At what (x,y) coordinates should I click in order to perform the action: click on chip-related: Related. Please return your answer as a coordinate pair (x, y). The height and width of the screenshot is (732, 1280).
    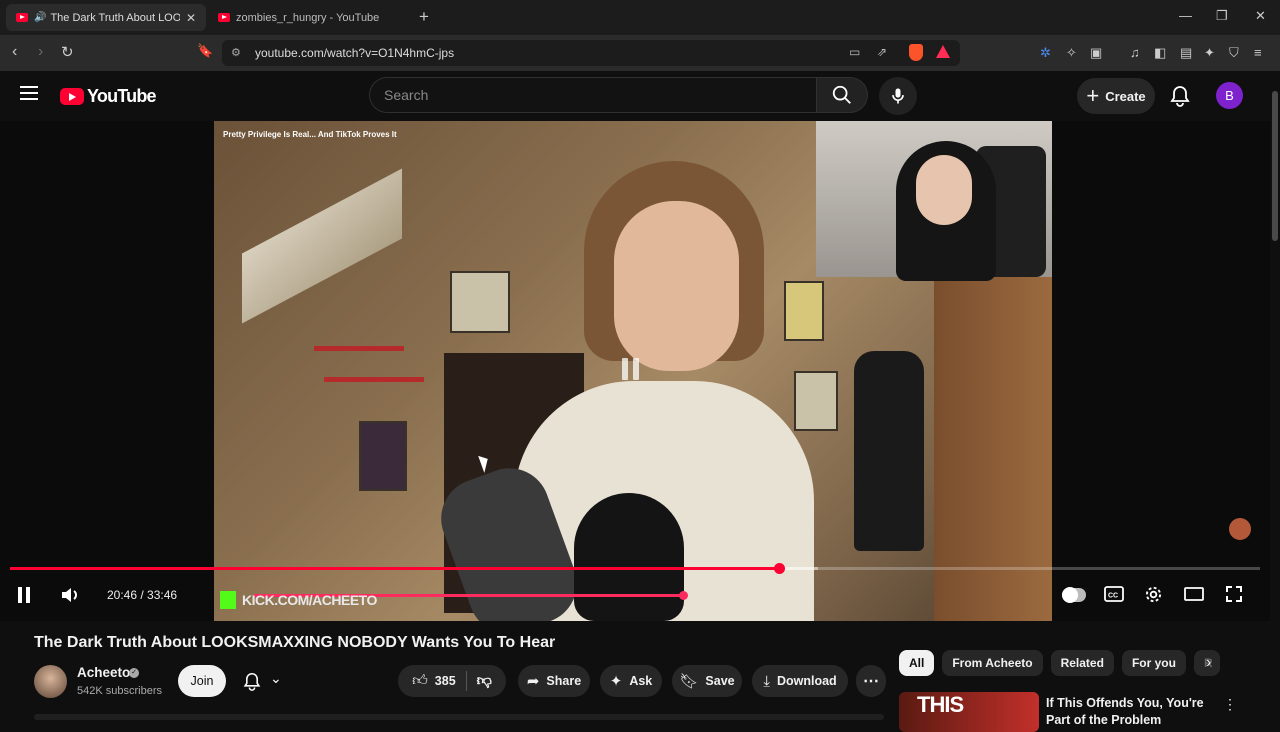
    Looking at the image, I should click on (1082, 663).